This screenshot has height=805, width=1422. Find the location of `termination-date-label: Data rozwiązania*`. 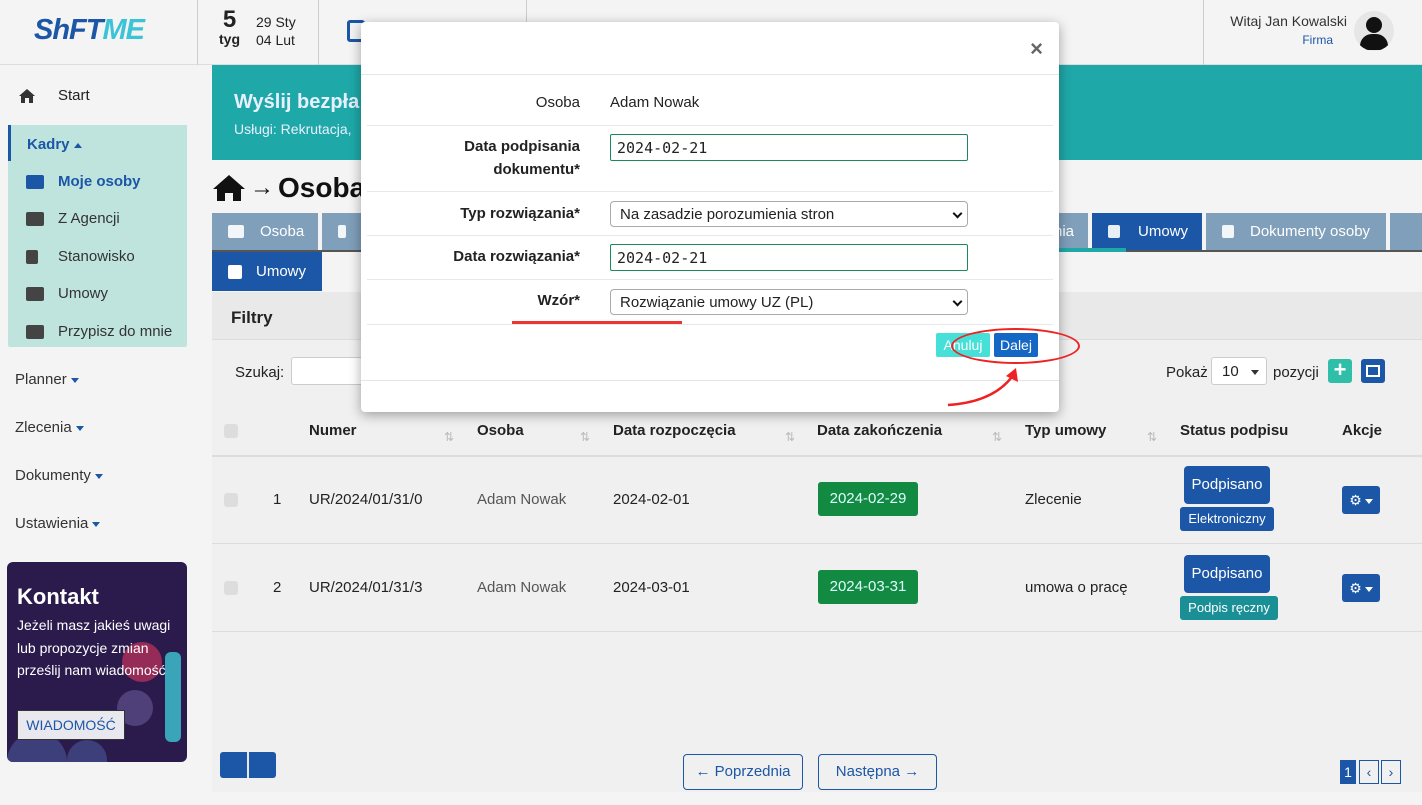

termination-date-label: Data rozwiązania* is located at coordinates (516, 256).